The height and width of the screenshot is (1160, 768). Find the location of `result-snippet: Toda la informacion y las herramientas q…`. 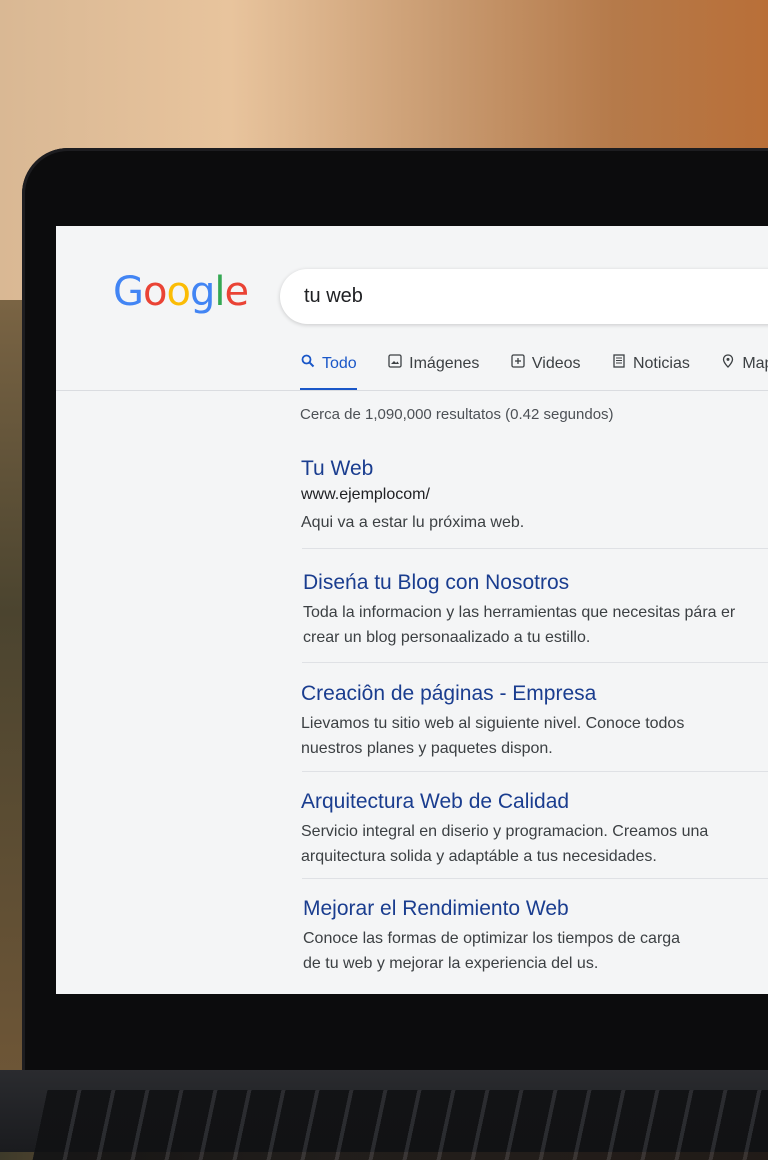

result-snippet: Toda la informacion y las herramientas q… is located at coordinates (535, 625).